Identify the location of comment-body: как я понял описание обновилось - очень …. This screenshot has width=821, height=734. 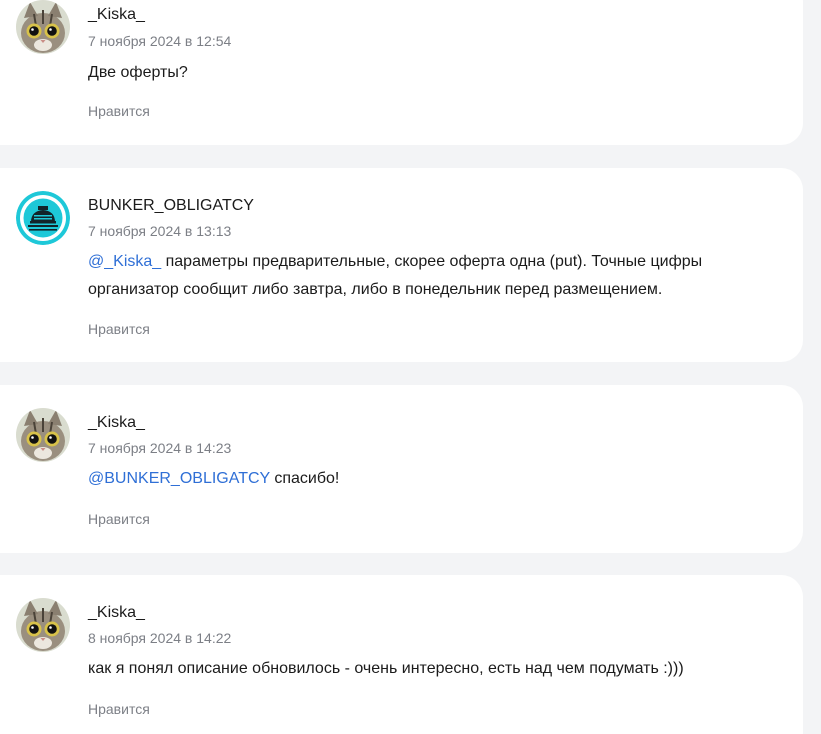
(386, 668).